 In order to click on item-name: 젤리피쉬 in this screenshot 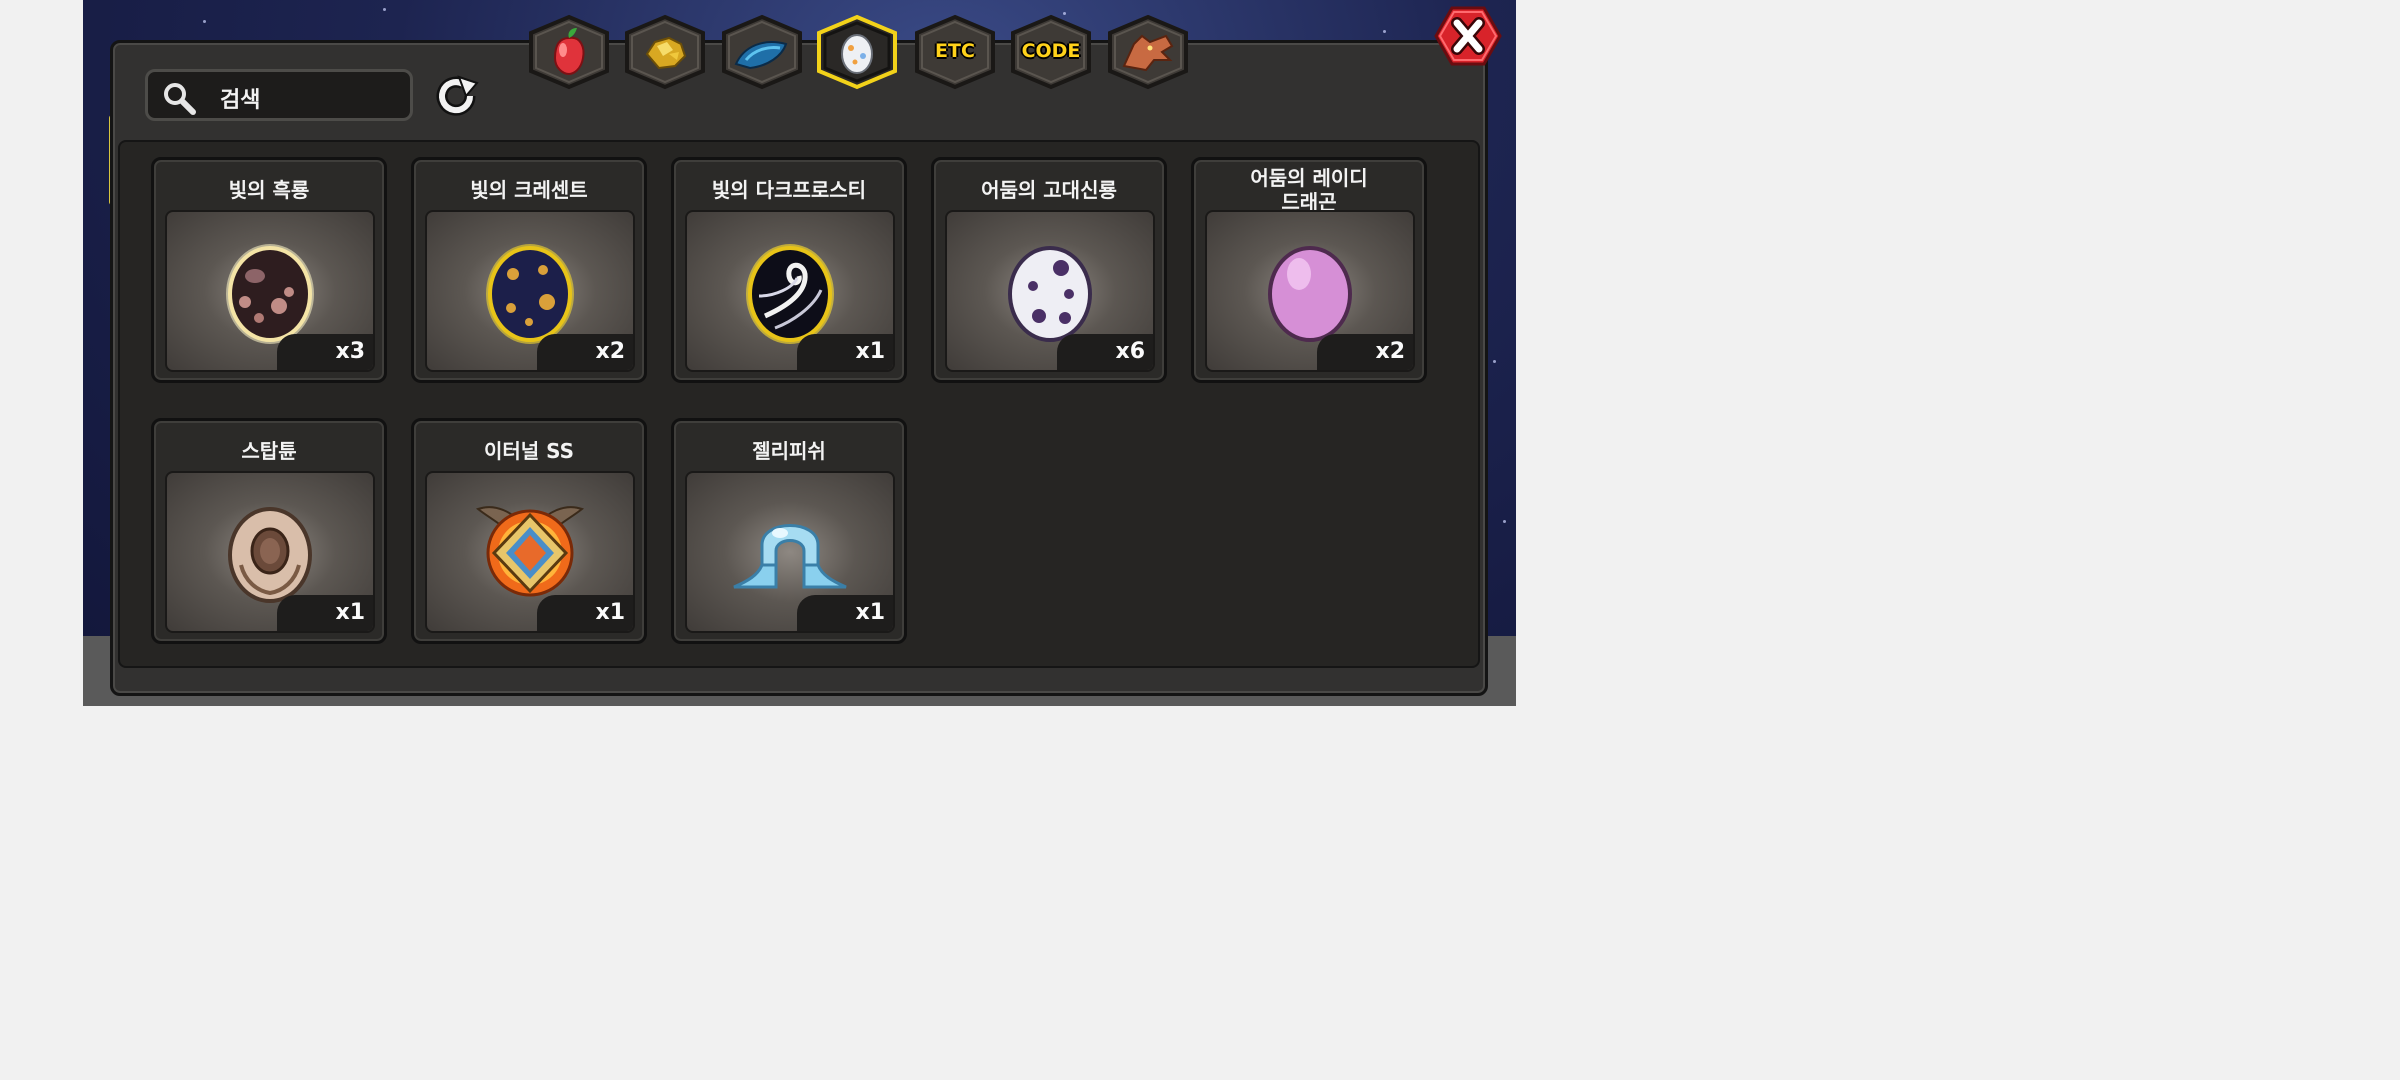, I will do `click(789, 451)`.